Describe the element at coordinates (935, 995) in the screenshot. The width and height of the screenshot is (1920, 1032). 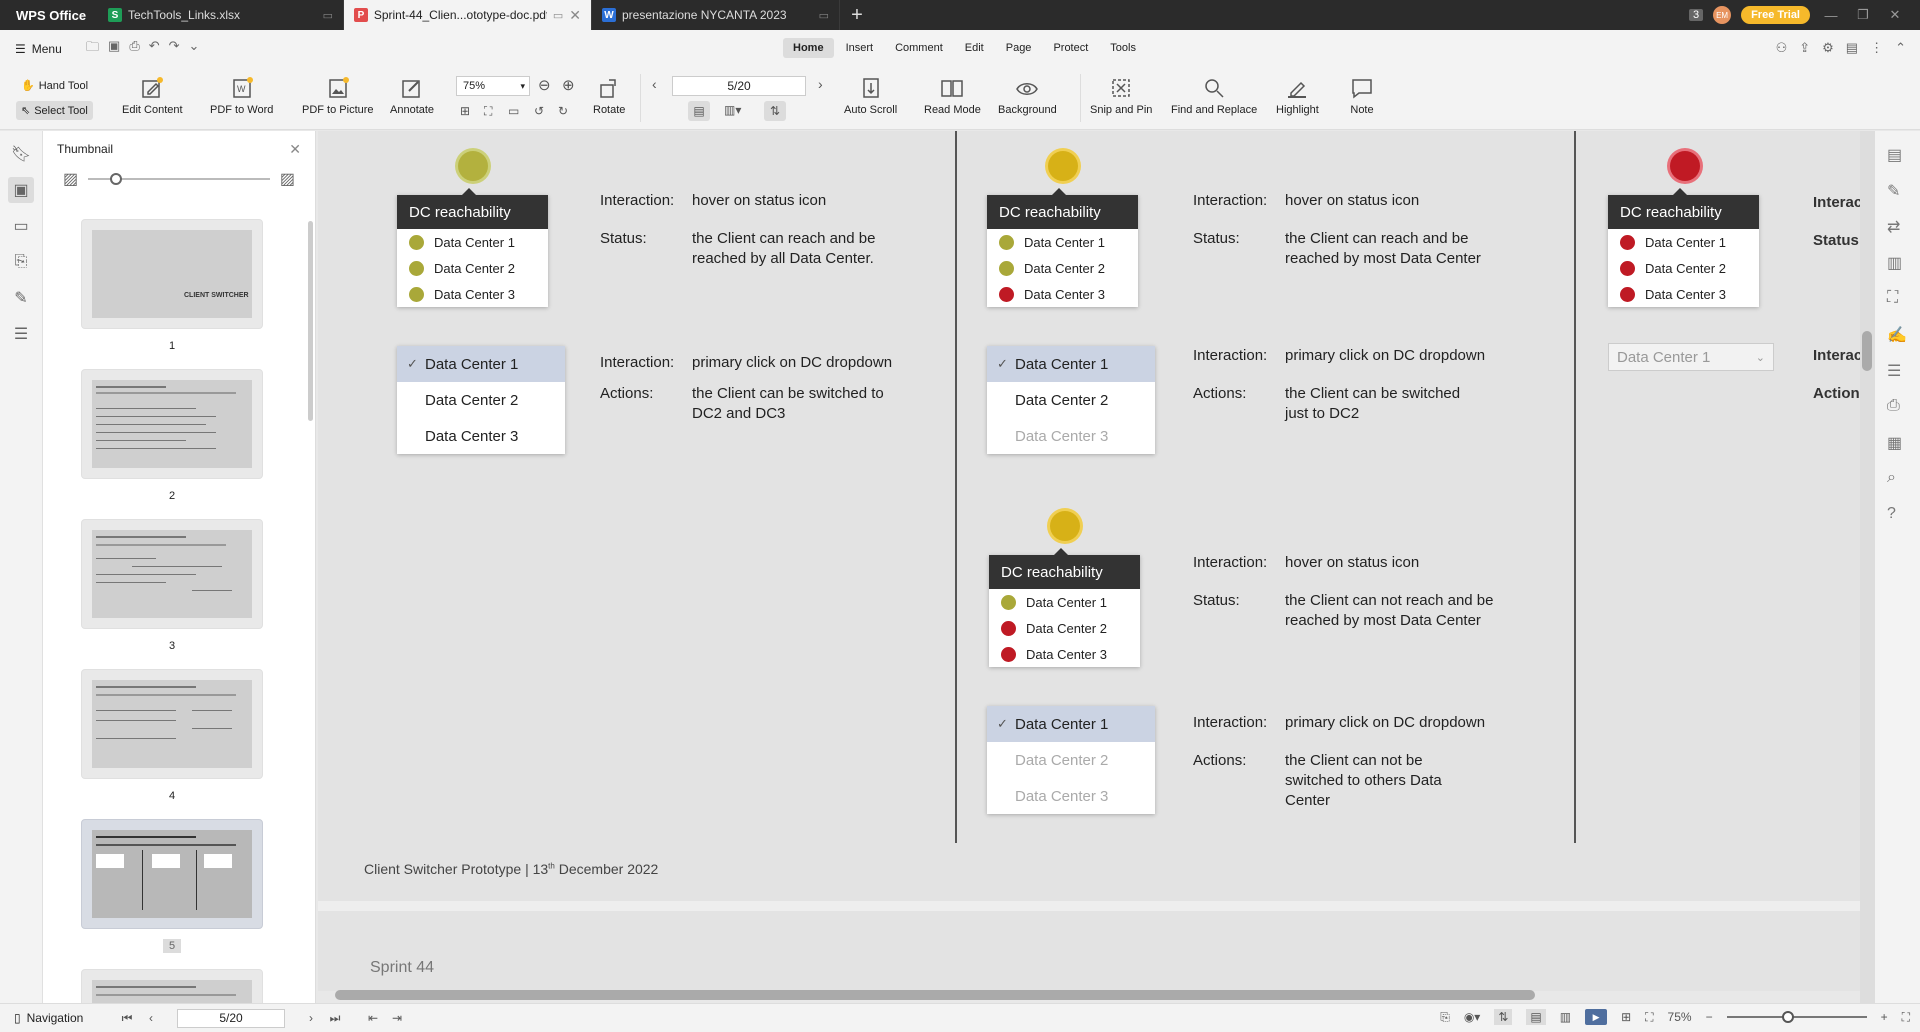
I see `horizontal-scrollbar` at that location.